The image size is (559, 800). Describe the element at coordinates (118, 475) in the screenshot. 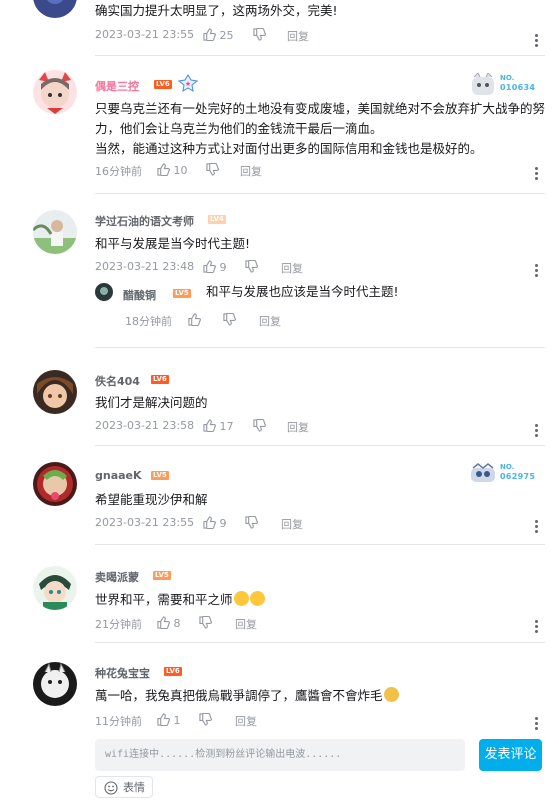

I see `username: gnaaeK` at that location.